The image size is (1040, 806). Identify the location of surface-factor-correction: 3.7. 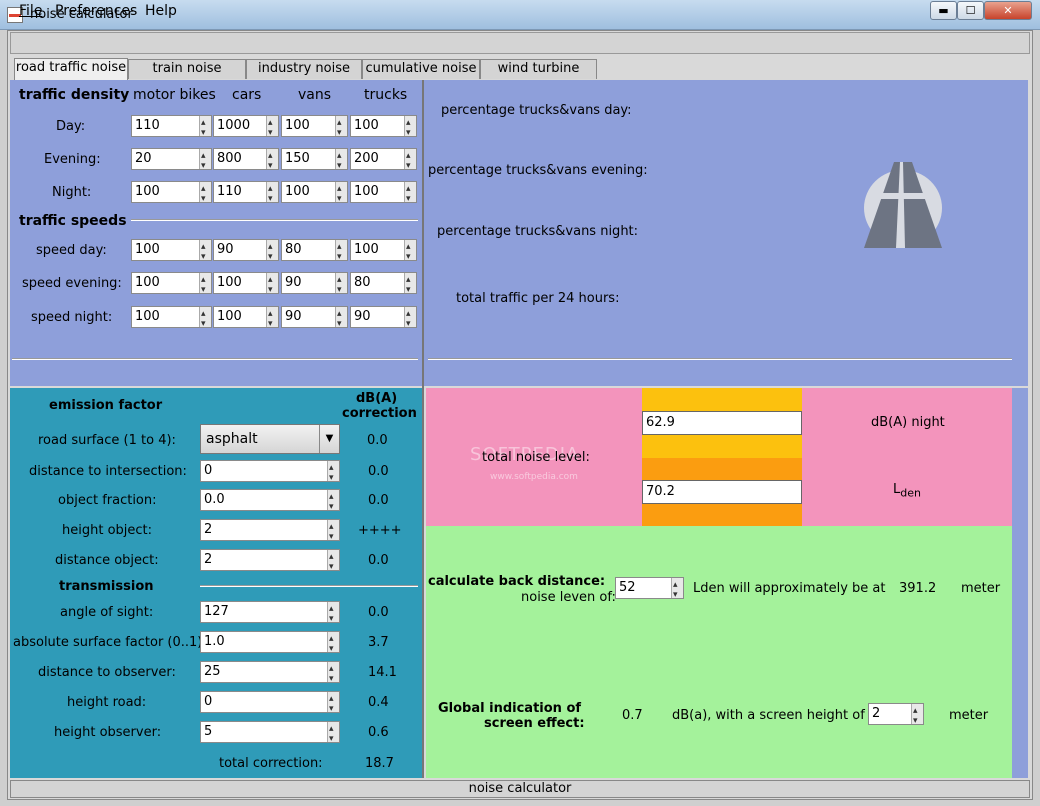
(378, 642).